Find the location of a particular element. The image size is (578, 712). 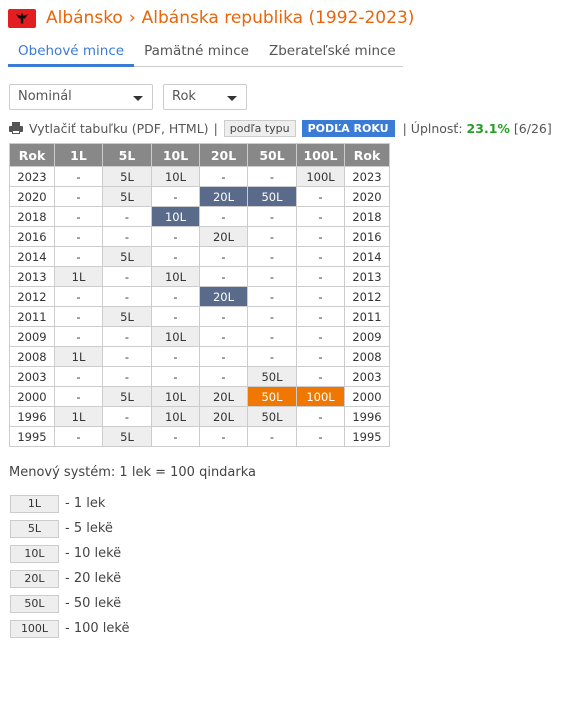

printer-icon is located at coordinates (16, 128).